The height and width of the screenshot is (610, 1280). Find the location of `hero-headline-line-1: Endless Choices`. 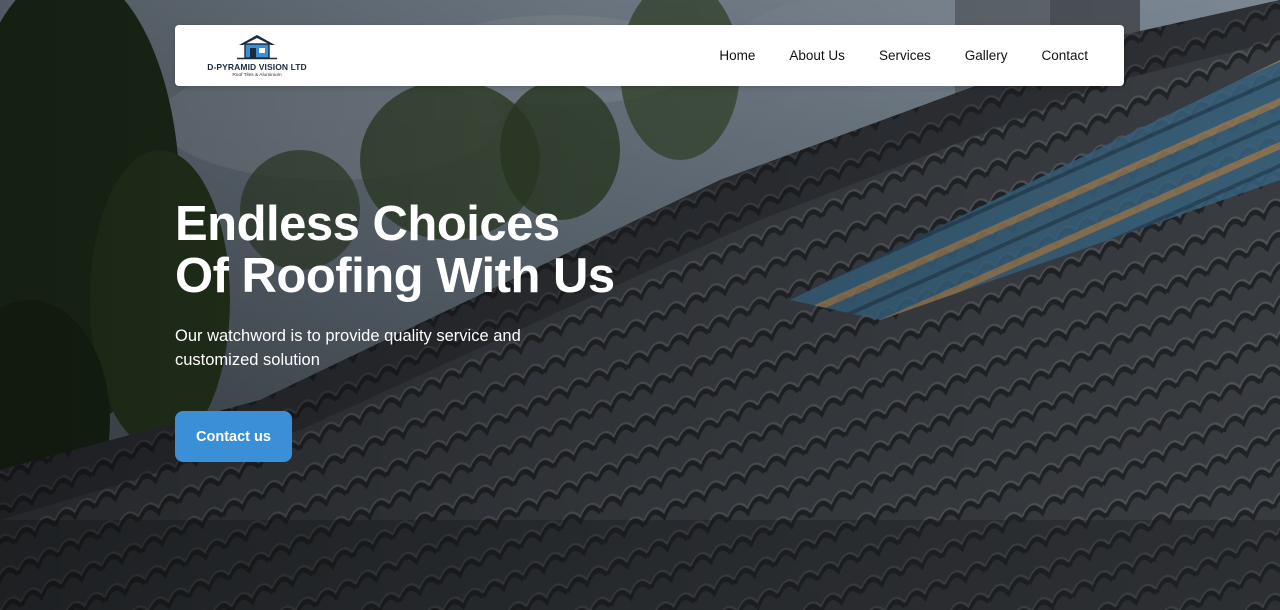

hero-headline-line-1: Endless Choices is located at coordinates (367, 224).